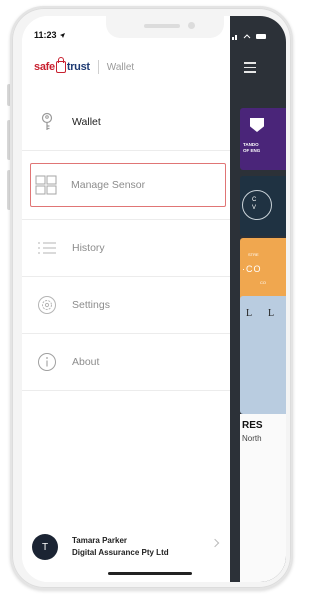  Describe the element at coordinates (252, 425) in the screenshot. I see `detail-title: RES` at that location.